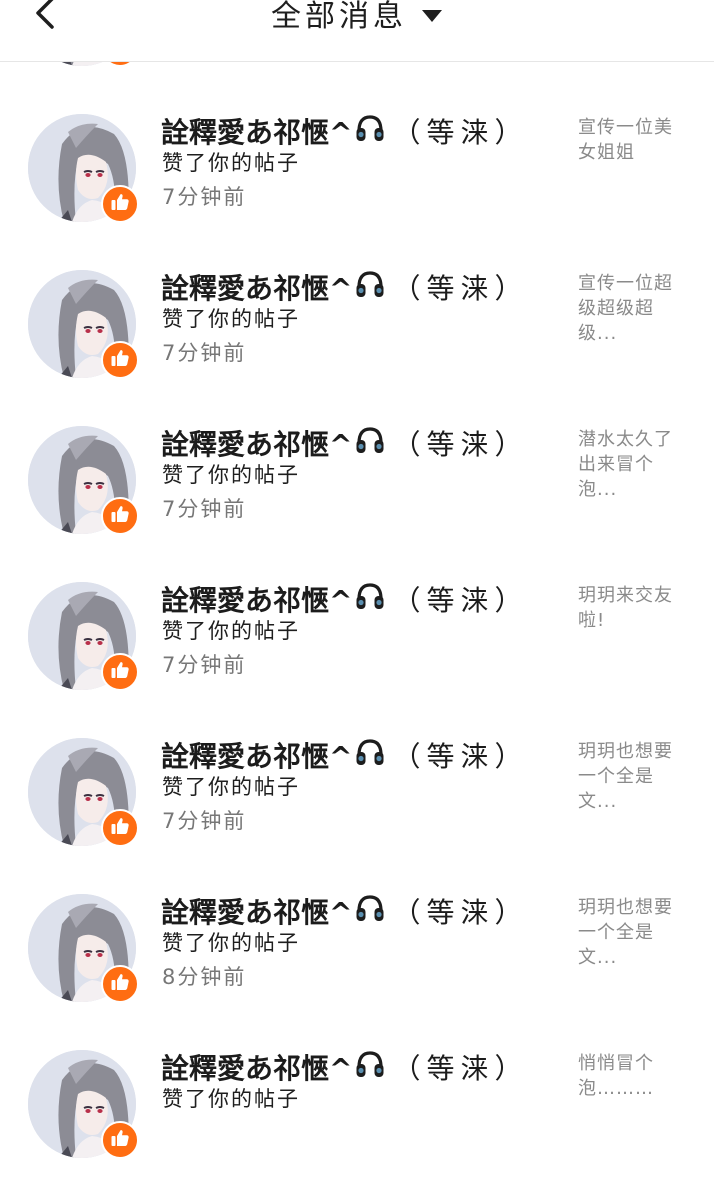 The width and height of the screenshot is (714, 1197). Describe the element at coordinates (630, 608) in the screenshot. I see `post-preview: 玥玥来交友啦!` at that location.